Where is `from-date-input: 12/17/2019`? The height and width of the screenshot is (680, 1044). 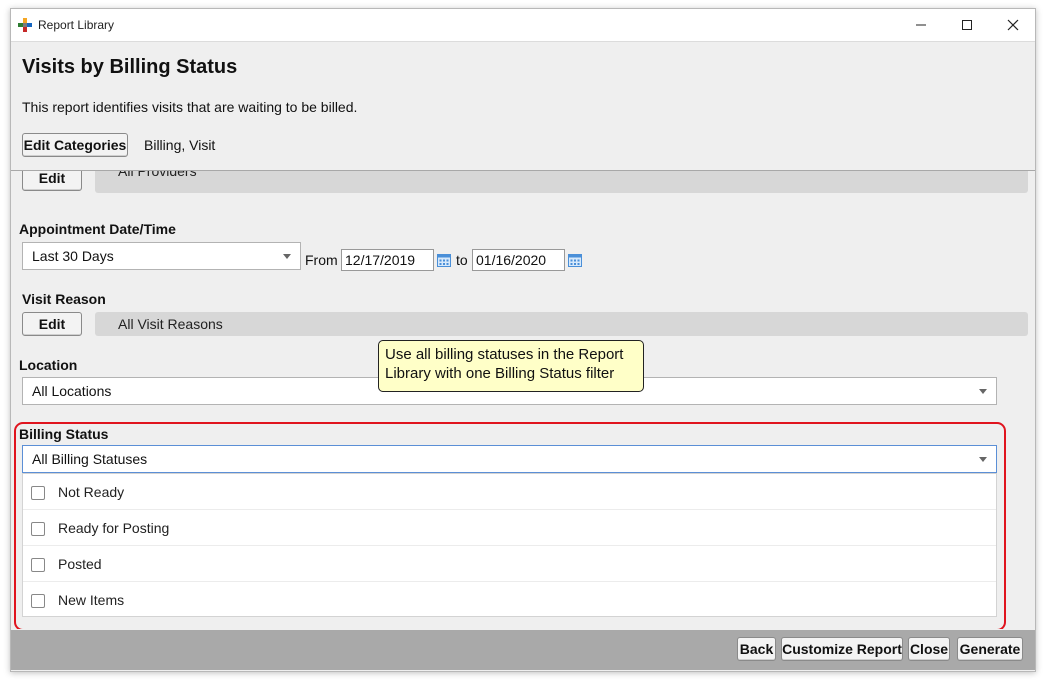
from-date-input: 12/17/2019 is located at coordinates (387, 260).